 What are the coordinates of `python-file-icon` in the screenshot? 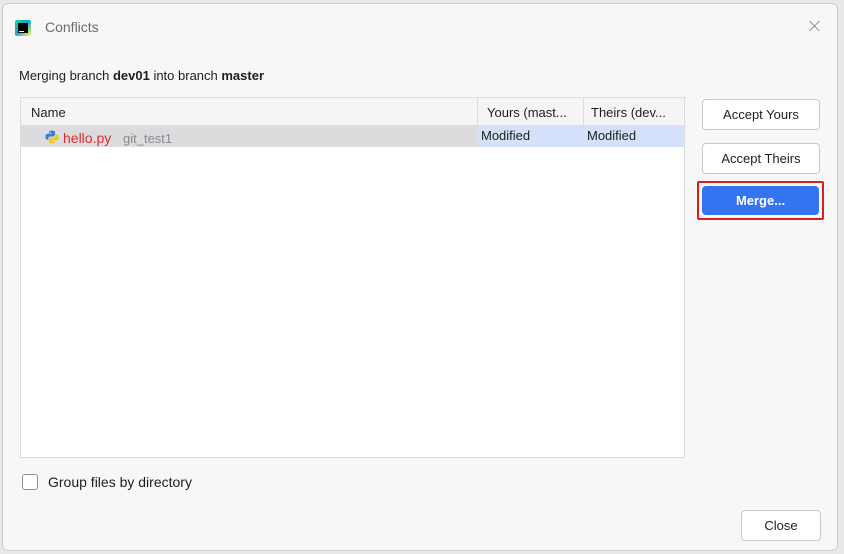 It's located at (52, 137).